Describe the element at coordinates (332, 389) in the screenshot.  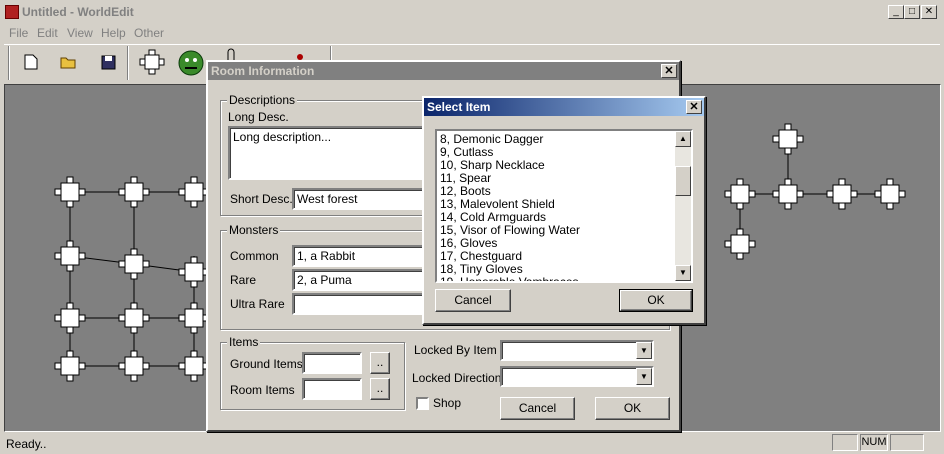
I see `room-items-field` at that location.